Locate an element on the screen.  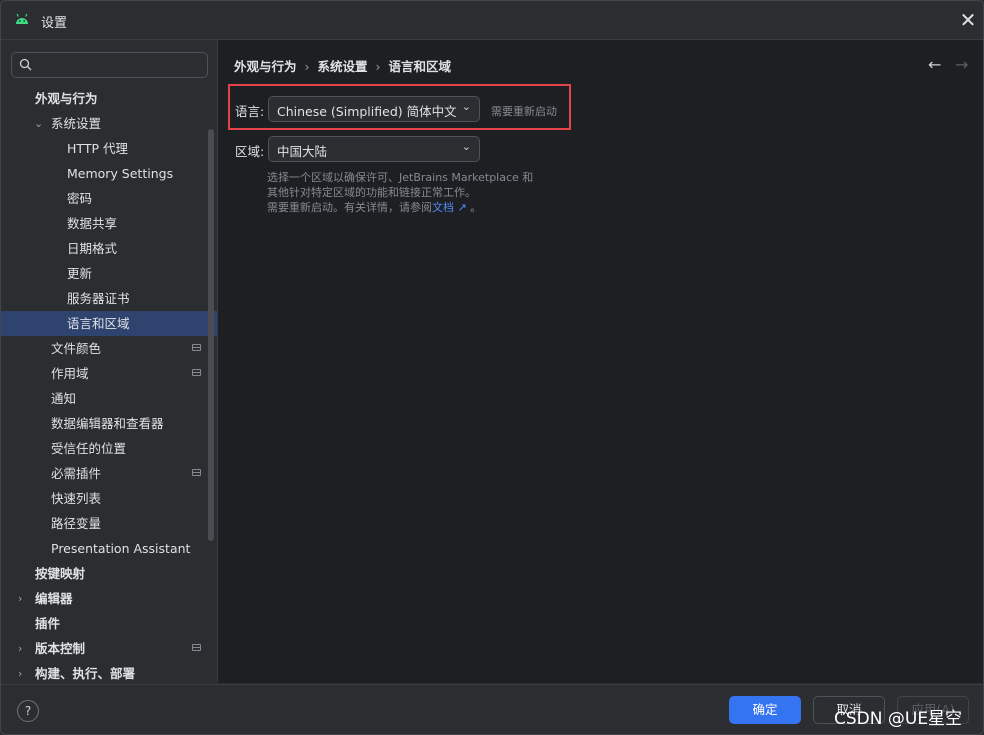
sidebar-tree-item-label: 快速列表 is located at coordinates (76, 498).